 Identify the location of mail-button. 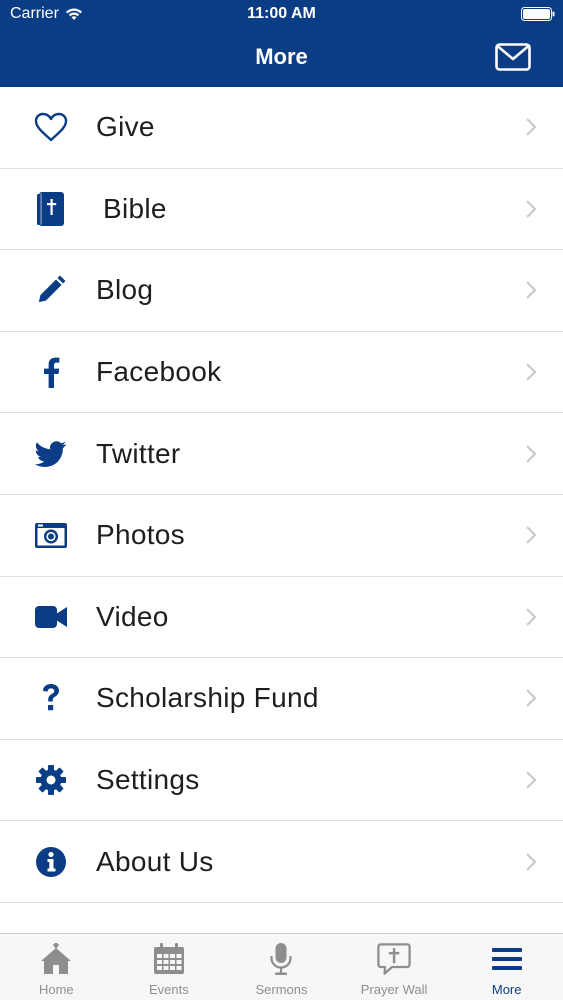
(513, 57).